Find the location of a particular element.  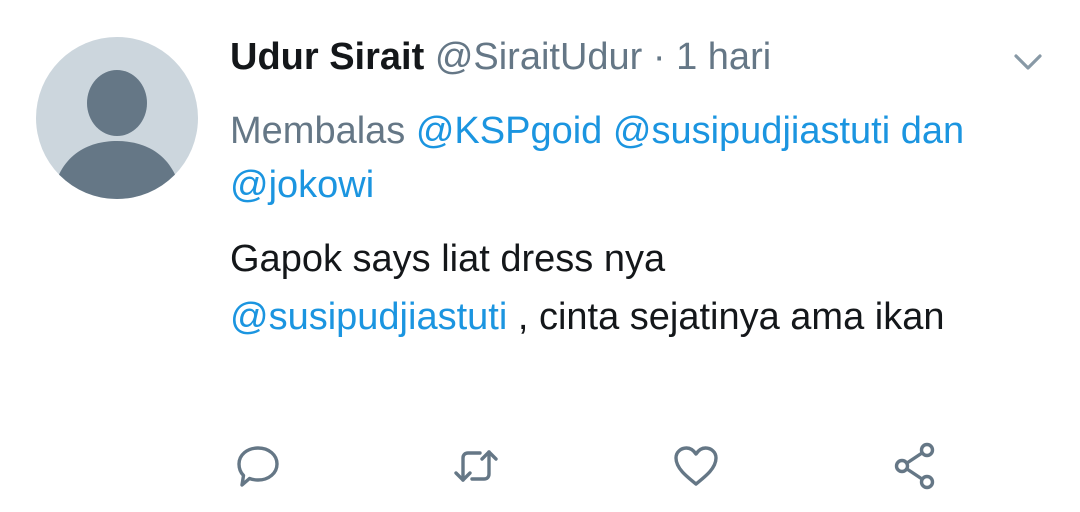

timestamp: 1 hari is located at coordinates (723, 57).